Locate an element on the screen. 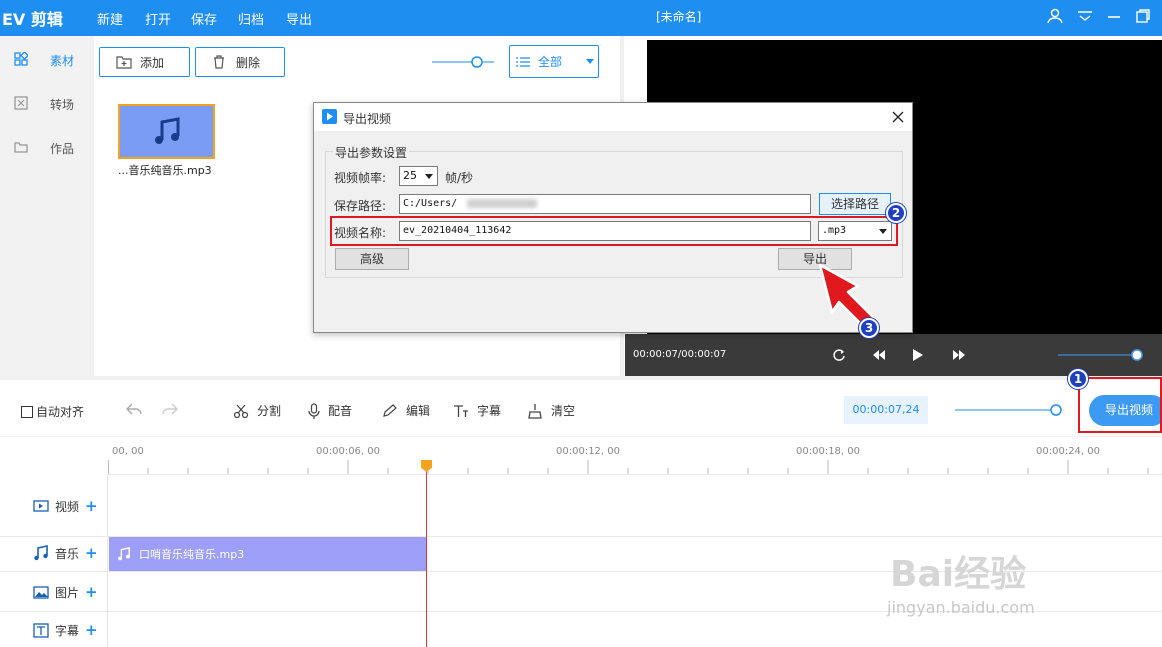  clear-button: 清空 is located at coordinates (551, 410).